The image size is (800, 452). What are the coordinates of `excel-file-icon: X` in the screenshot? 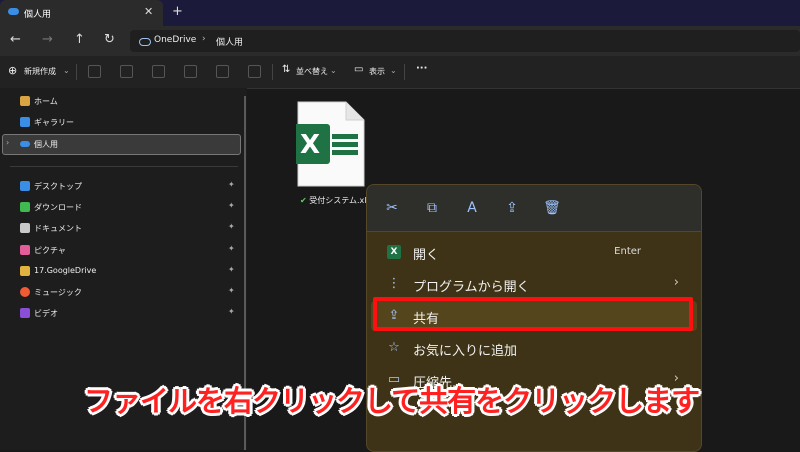 It's located at (327, 144).